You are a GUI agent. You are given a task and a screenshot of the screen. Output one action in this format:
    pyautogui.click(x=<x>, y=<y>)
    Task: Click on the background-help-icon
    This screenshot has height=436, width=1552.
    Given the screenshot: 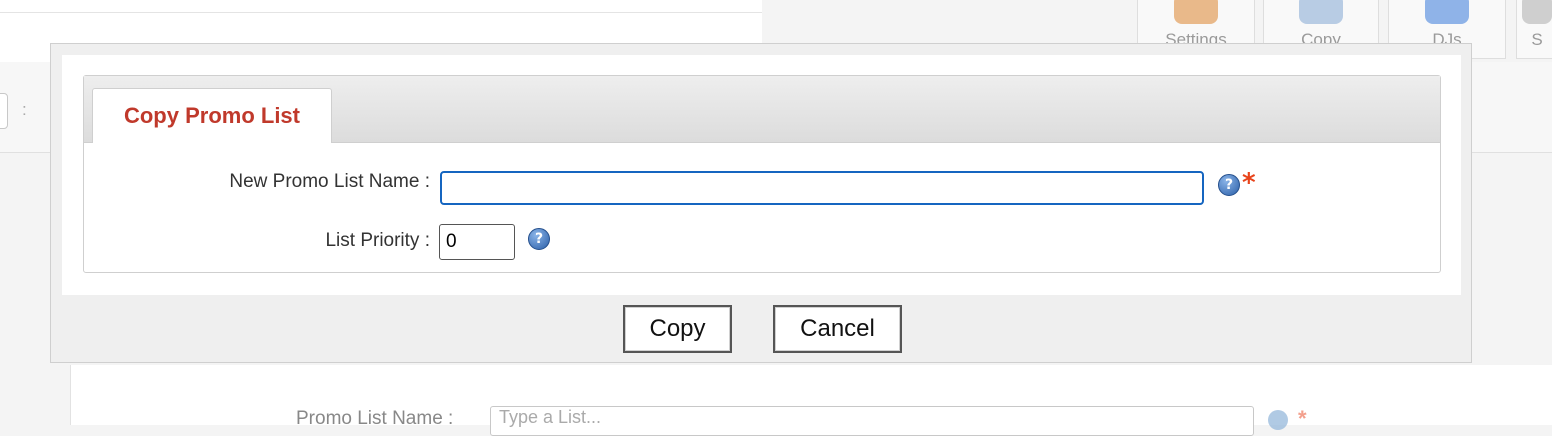 What is the action you would take?
    pyautogui.click(x=1278, y=420)
    